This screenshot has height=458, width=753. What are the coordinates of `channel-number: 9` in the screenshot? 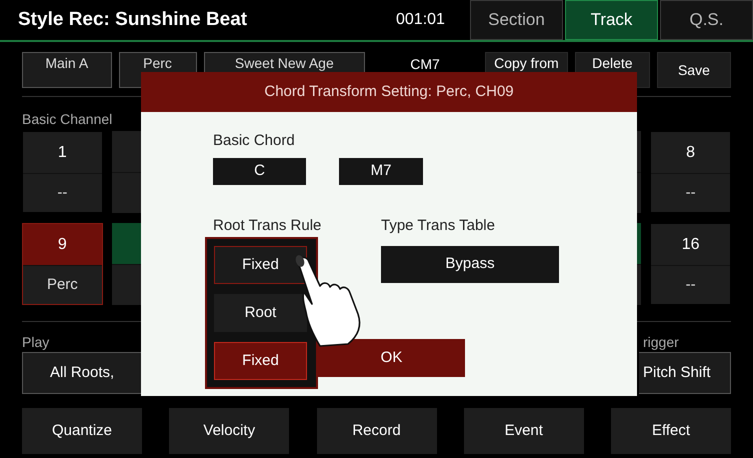 It's located at (62, 244).